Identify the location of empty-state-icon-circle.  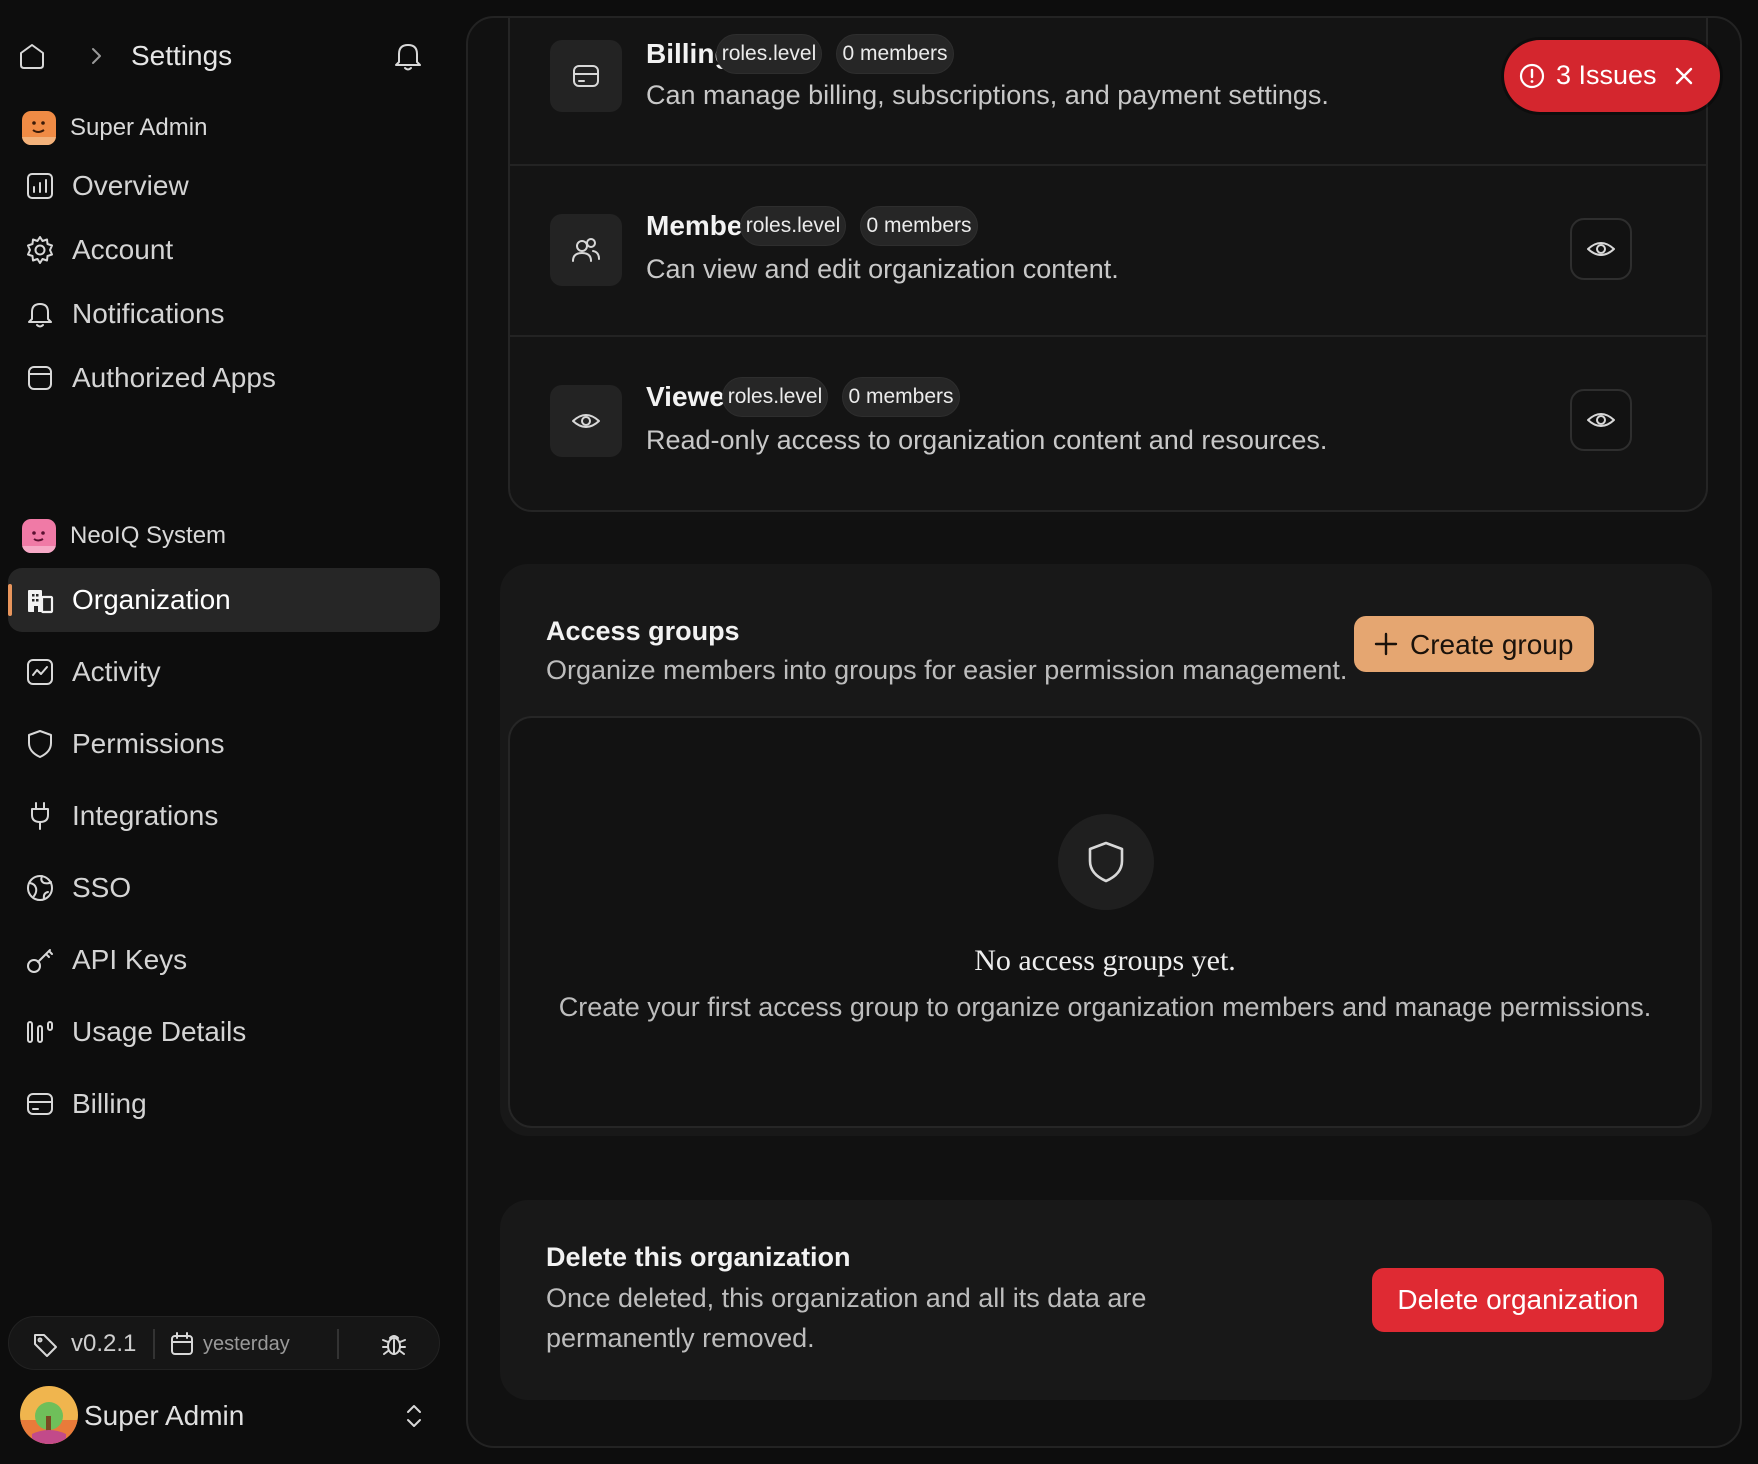
(1106, 862).